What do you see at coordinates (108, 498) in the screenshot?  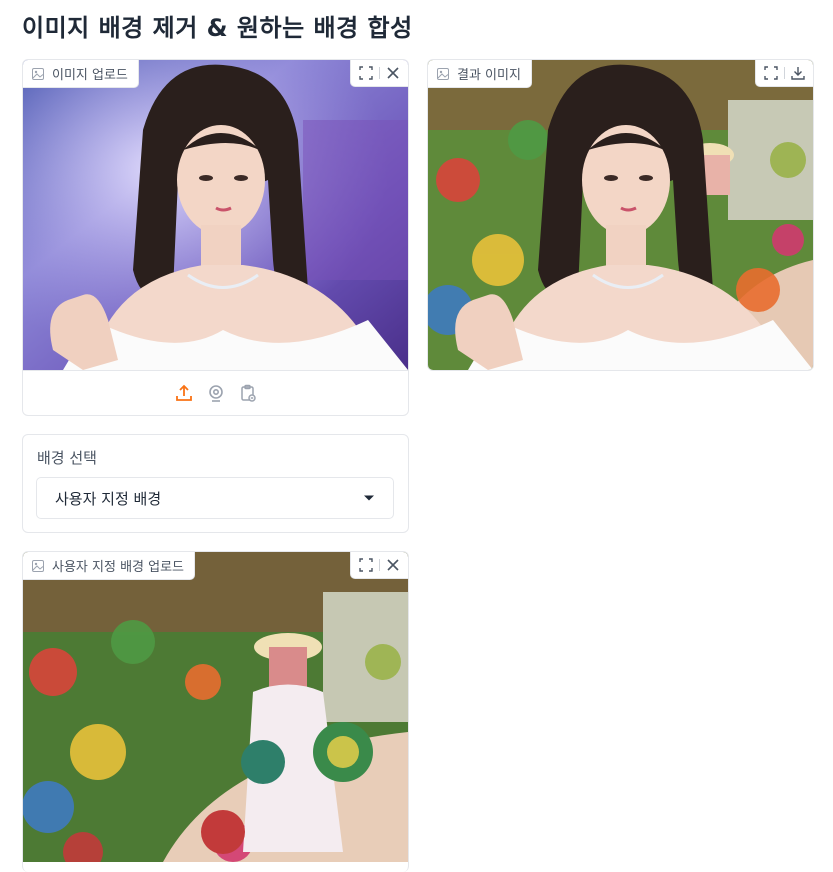 I see `background-select-value: 사용자 지정 배경` at bounding box center [108, 498].